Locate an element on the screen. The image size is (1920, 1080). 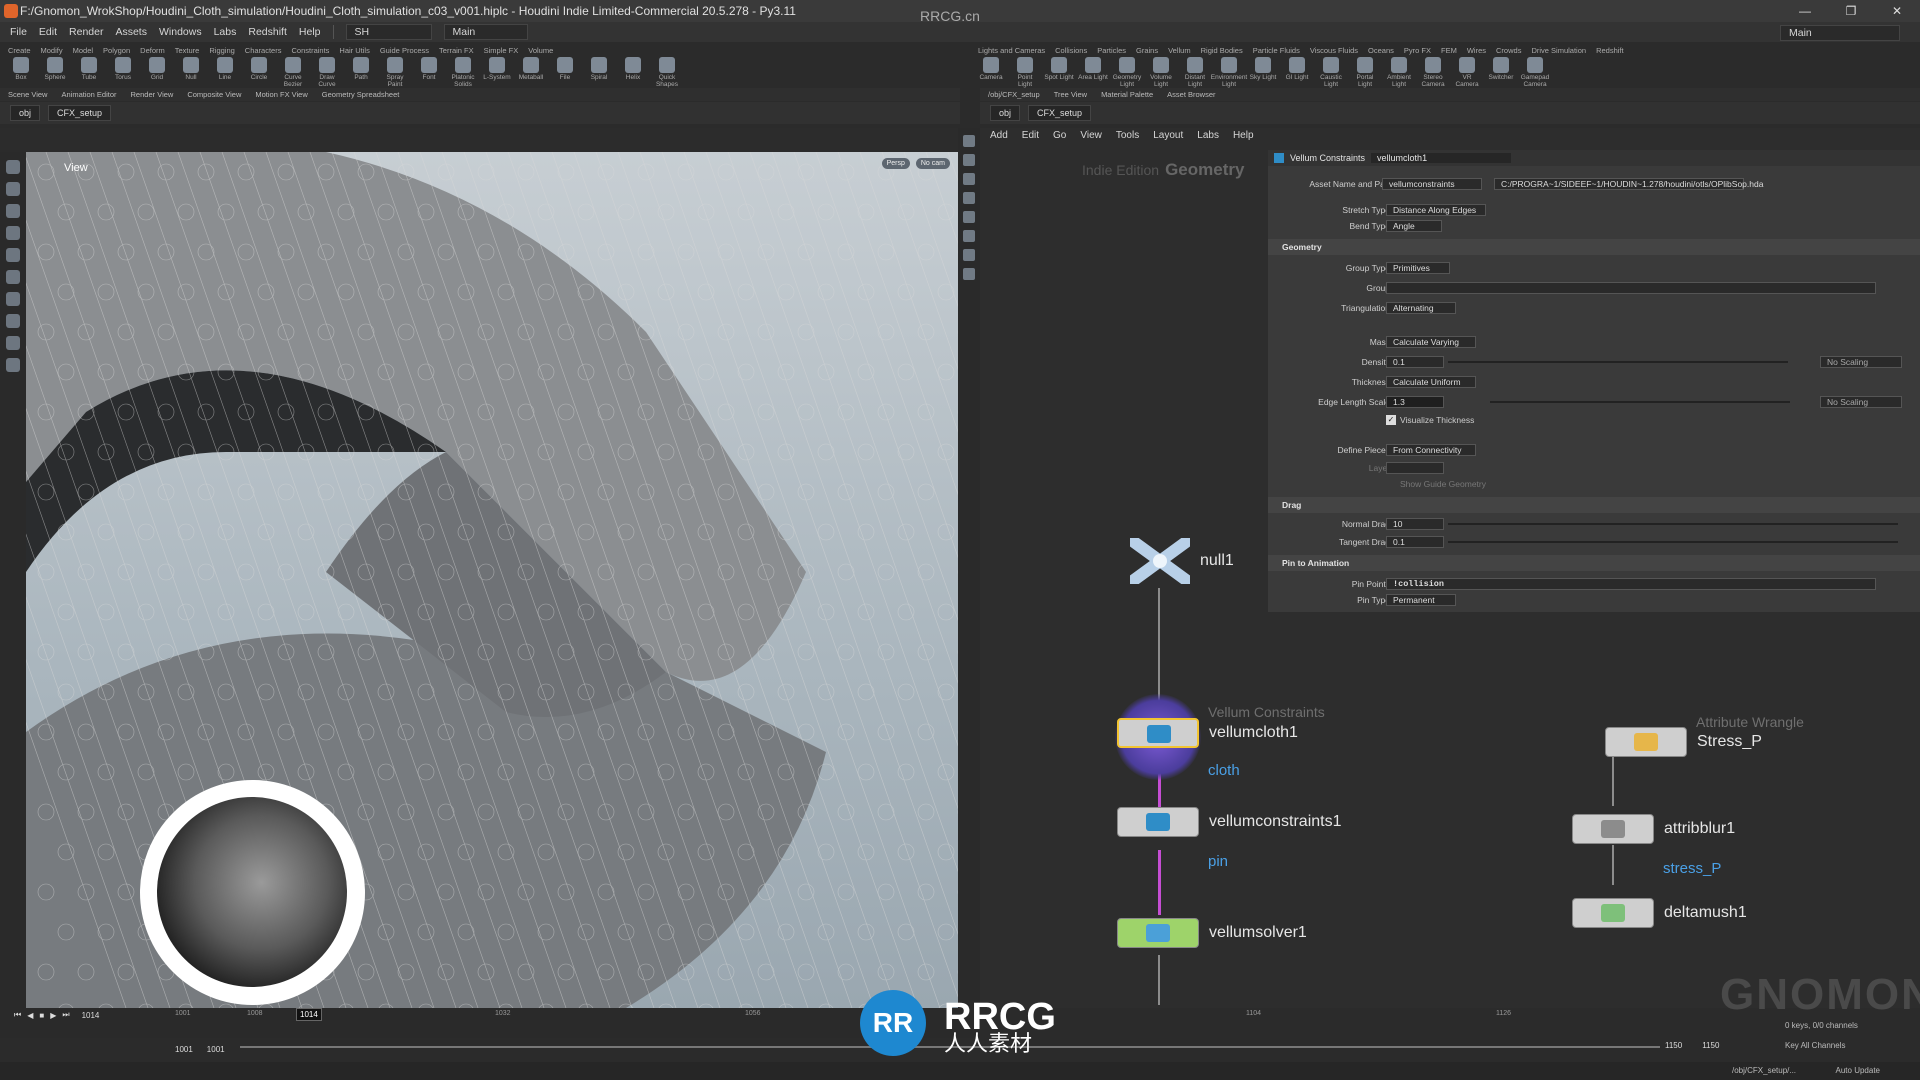
skip-end-icon: ⏭ is located at coordinates (65, 1015).